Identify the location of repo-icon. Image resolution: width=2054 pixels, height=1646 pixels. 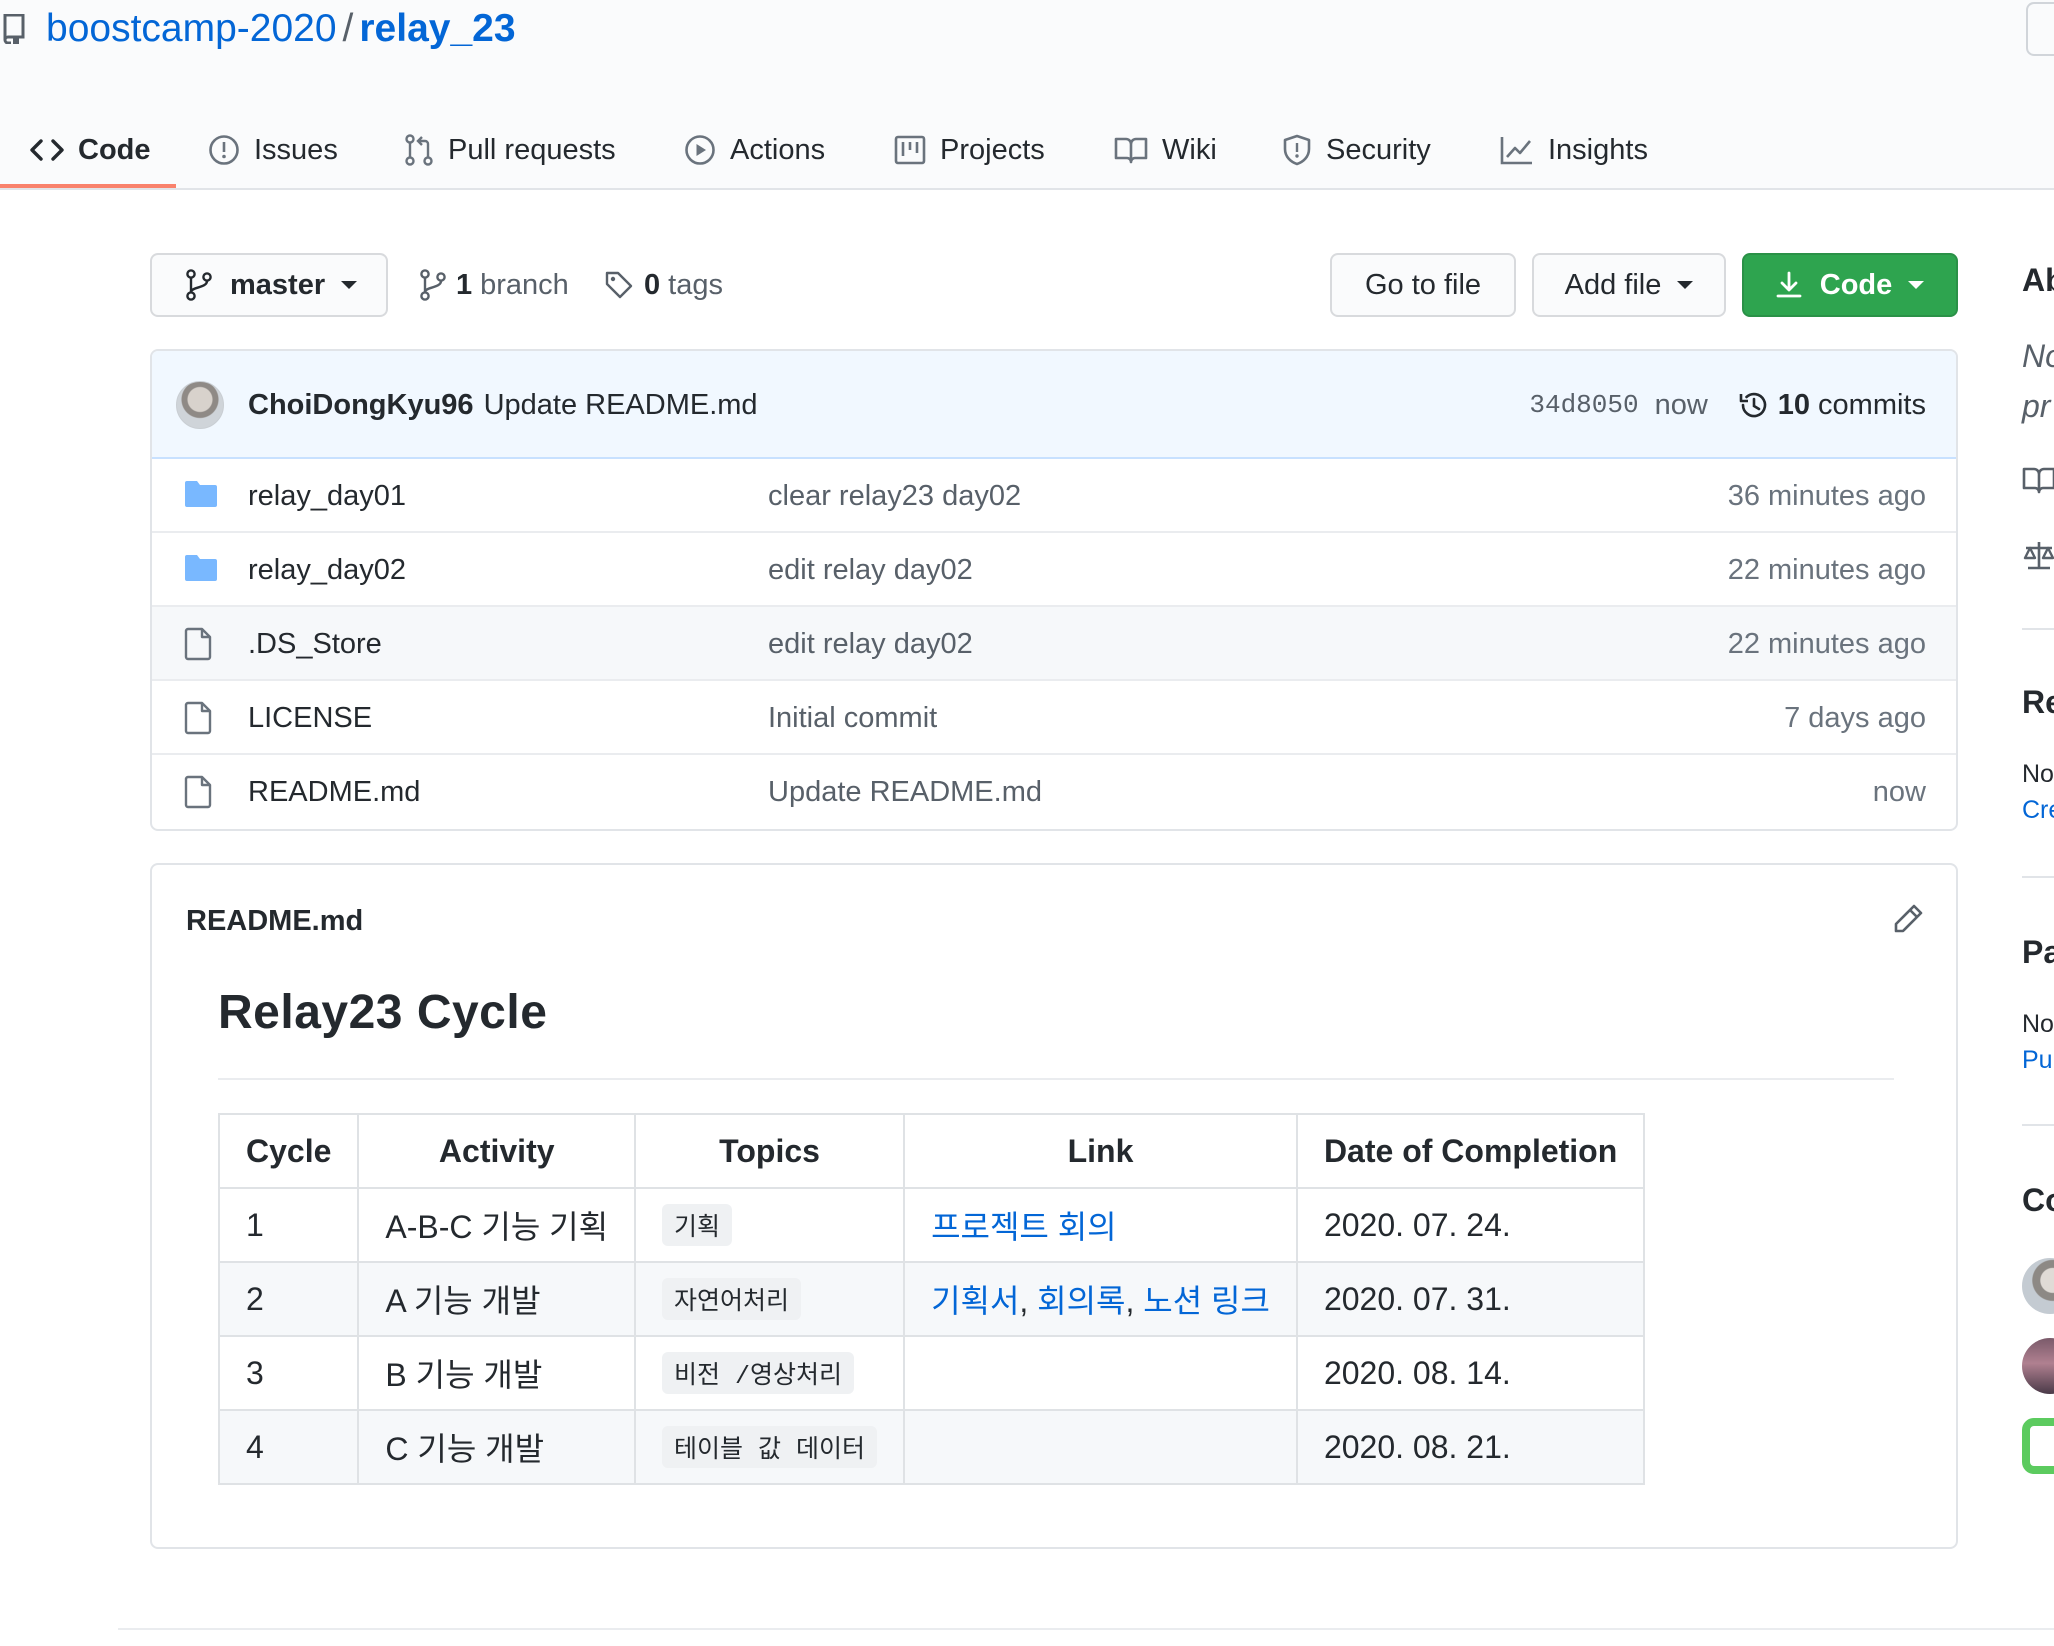
(14, 29).